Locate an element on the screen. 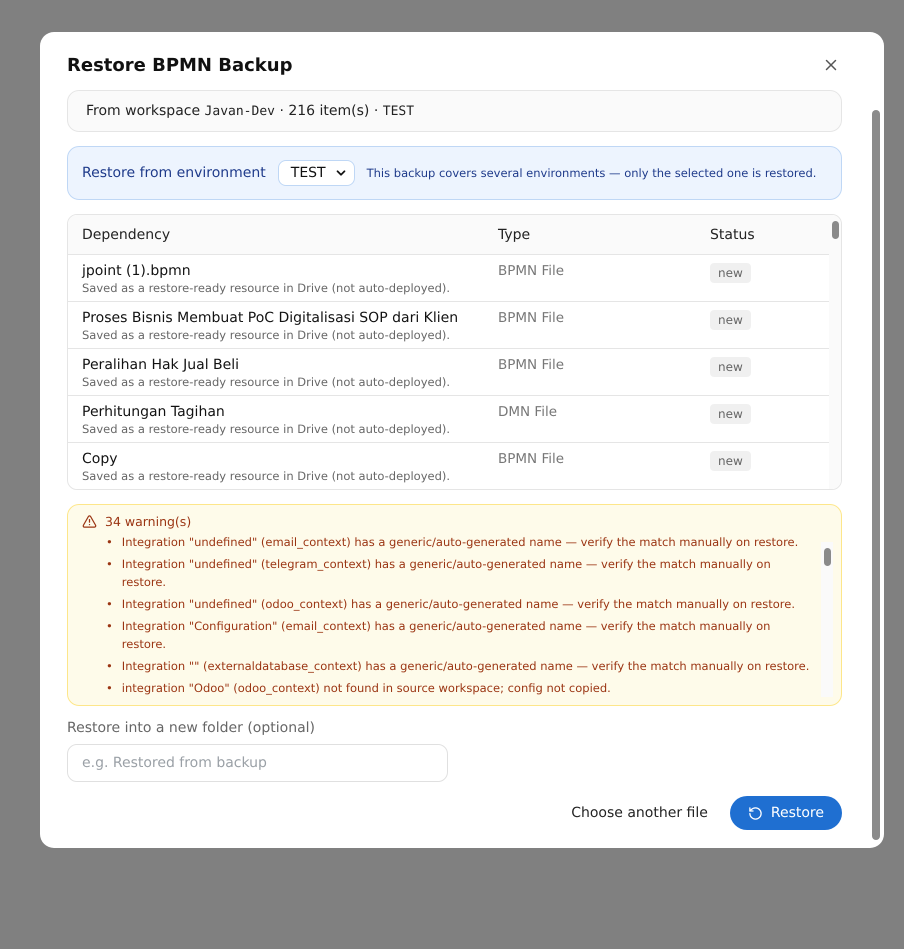 The width and height of the screenshot is (904, 949). warning-item: Integration "Configuration" (email_context) has a generic/auto-generated name — verify the match manually on restore. is located at coordinates (447, 635).